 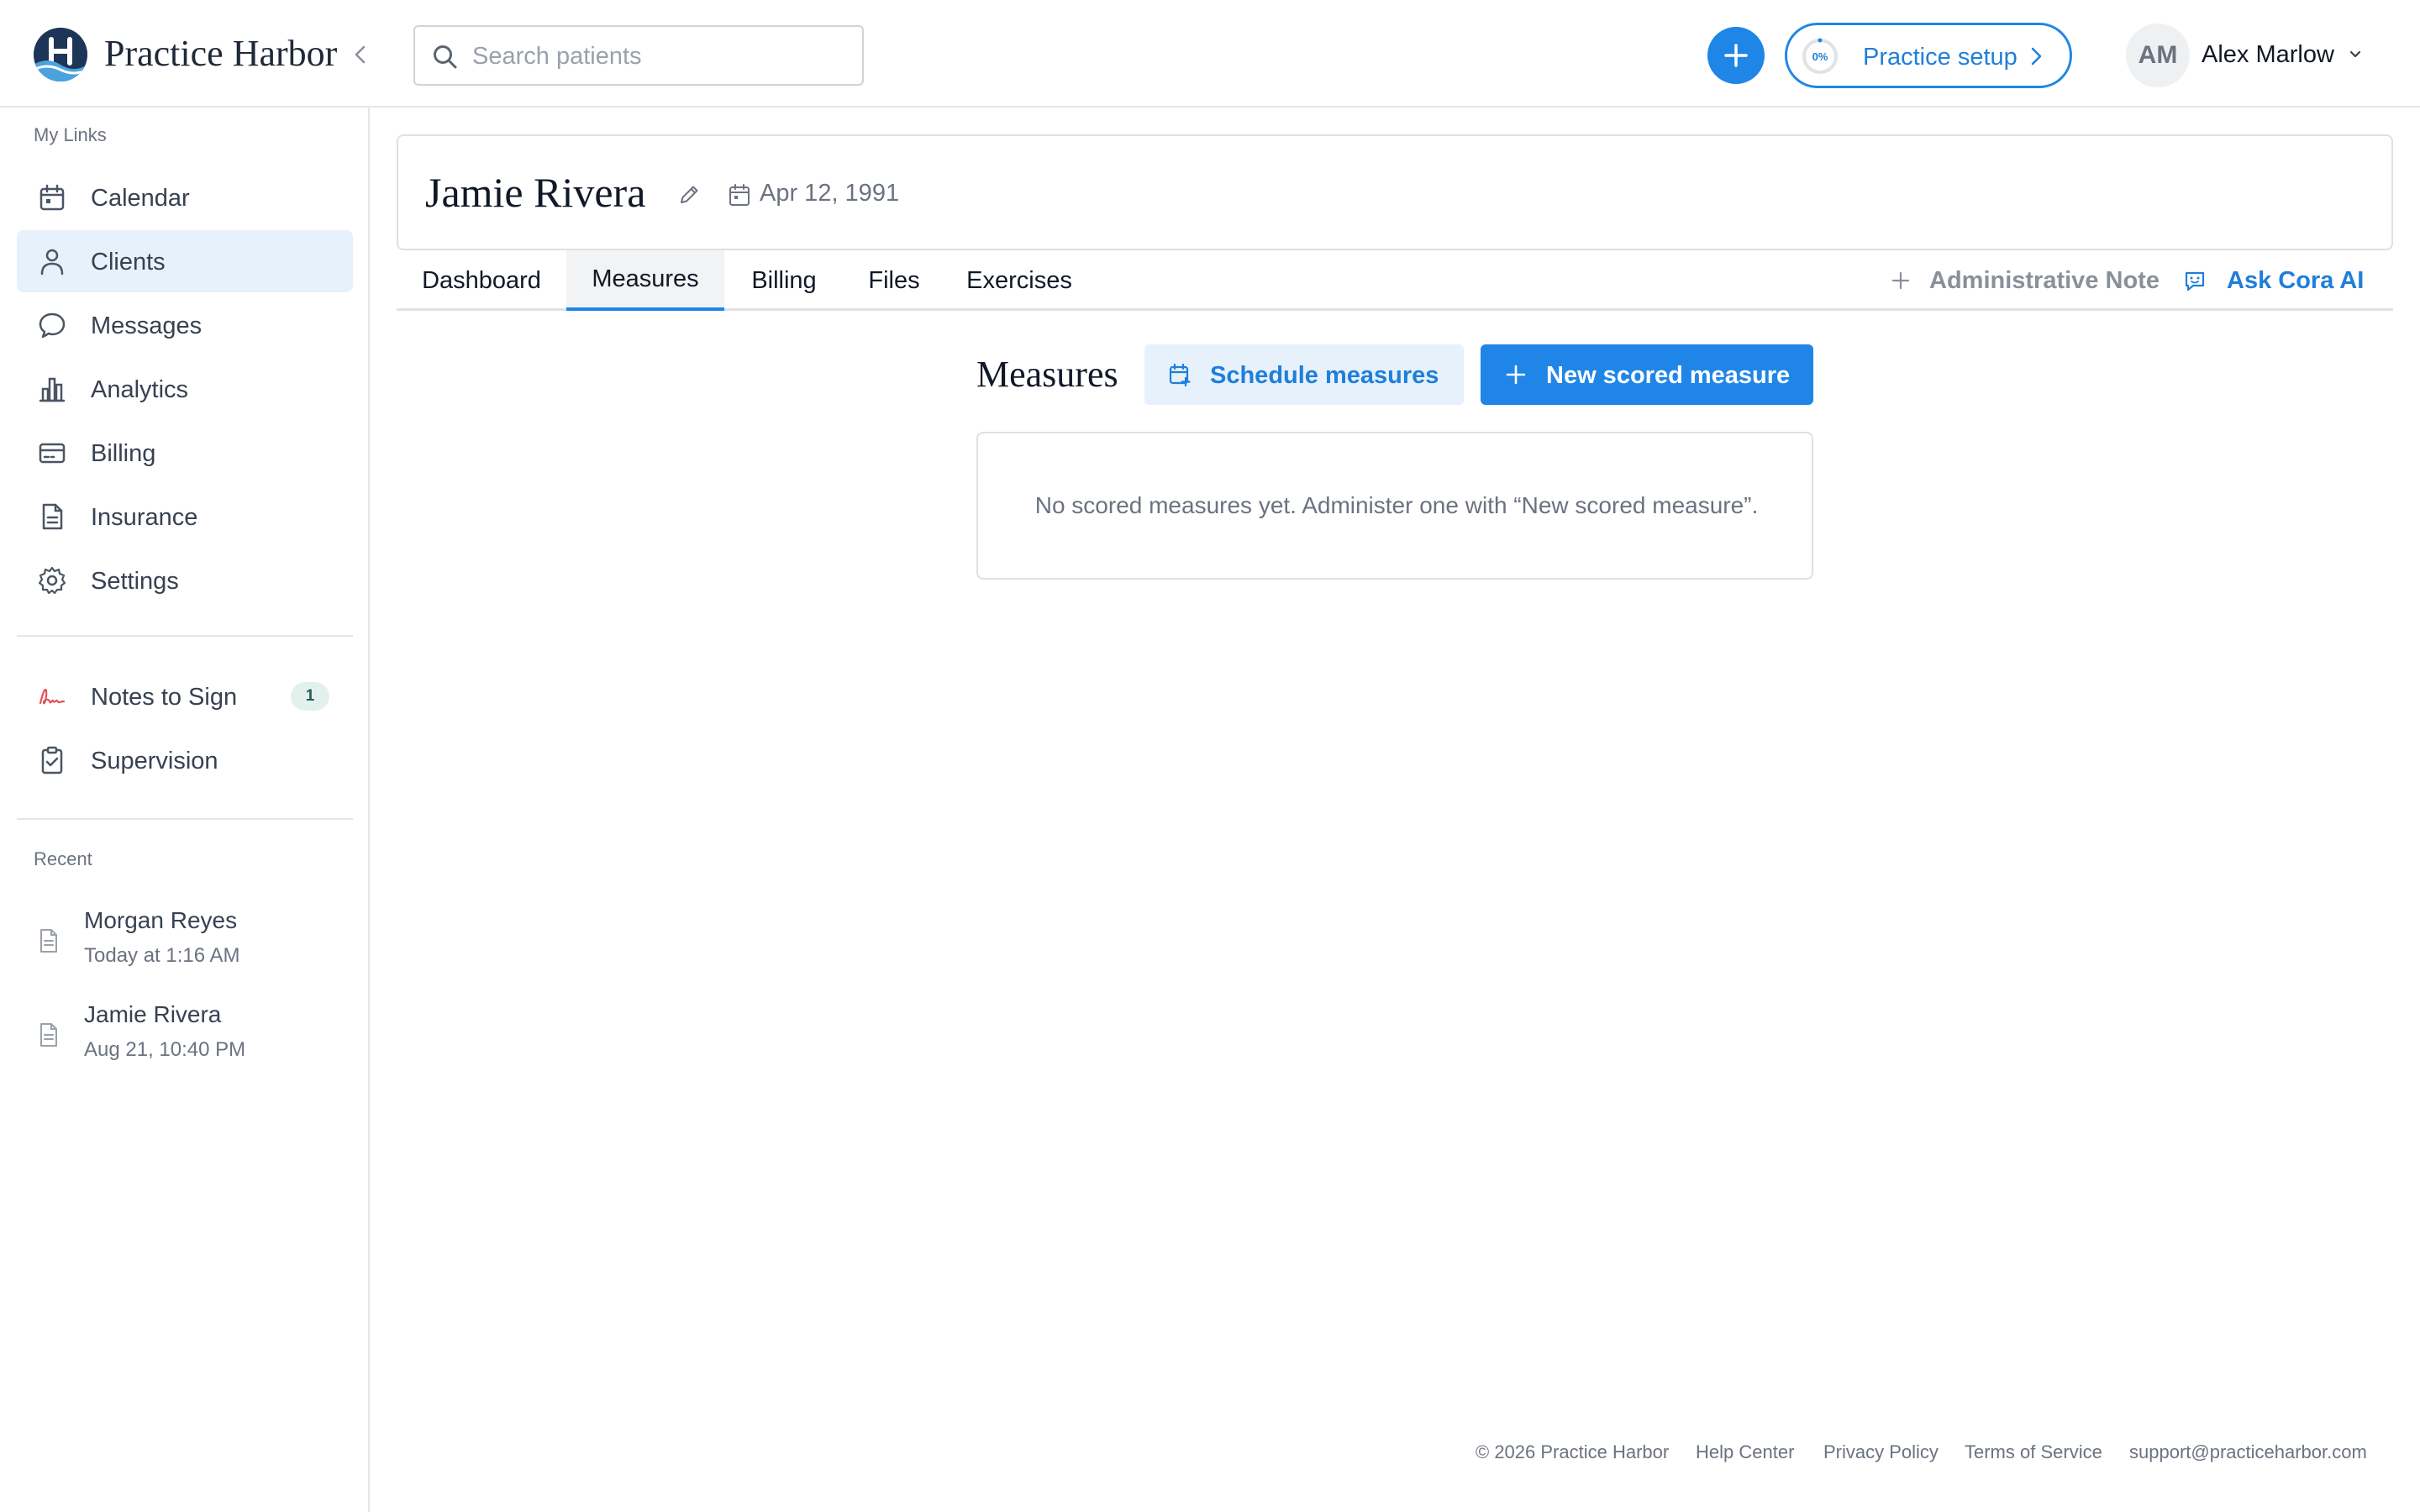 I want to click on clipboard-check-icon, so click(x=52, y=760).